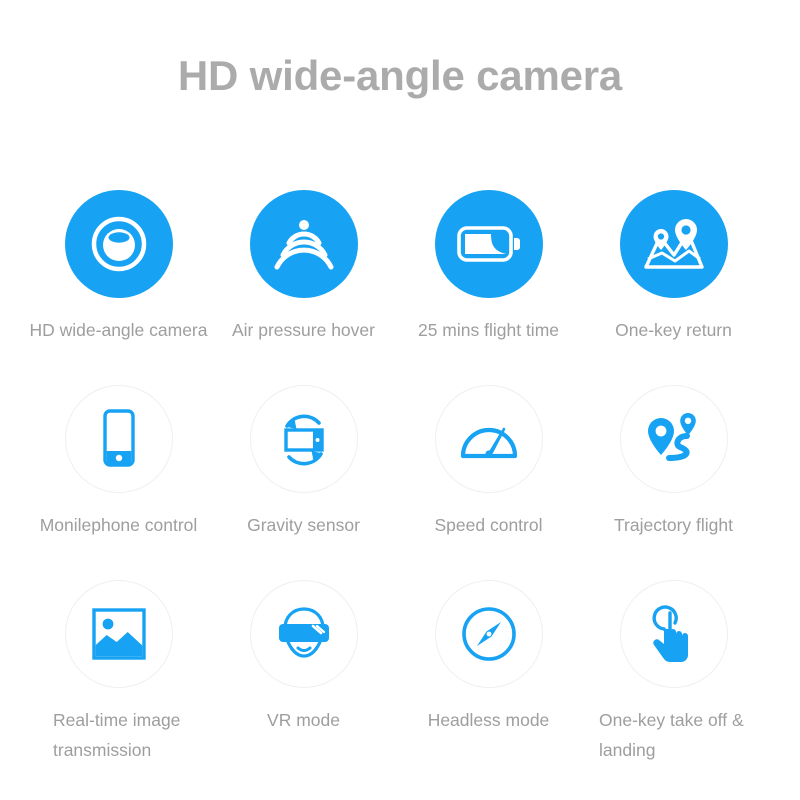 The image size is (800, 800). I want to click on feature-item-hd-camera: HD wide-angle camera, so click(118, 287).